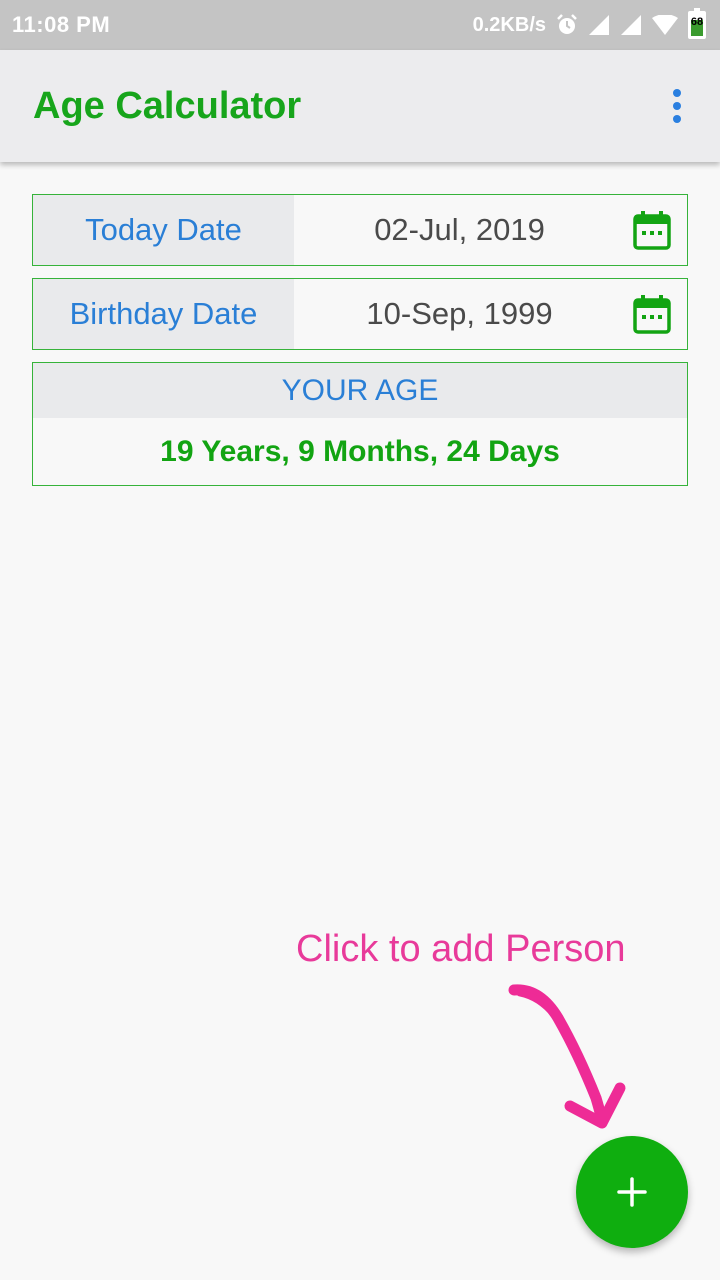 This screenshot has width=720, height=1280. I want to click on plus-icon, so click(632, 1192).